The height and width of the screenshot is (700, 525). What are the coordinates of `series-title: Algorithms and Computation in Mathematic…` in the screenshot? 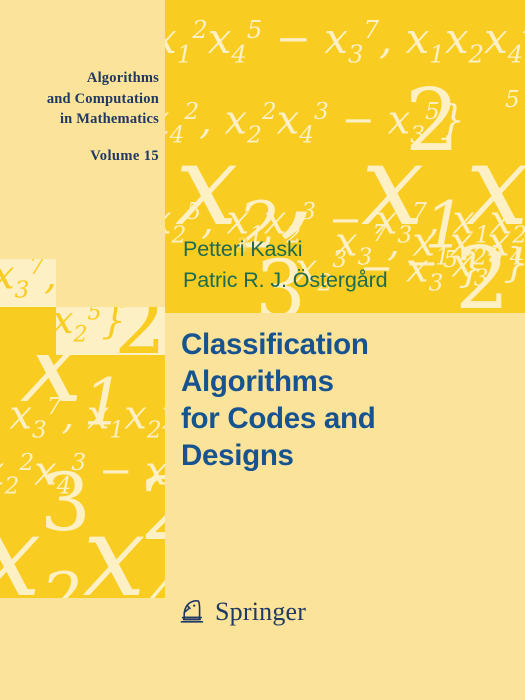 It's located at (82, 99).